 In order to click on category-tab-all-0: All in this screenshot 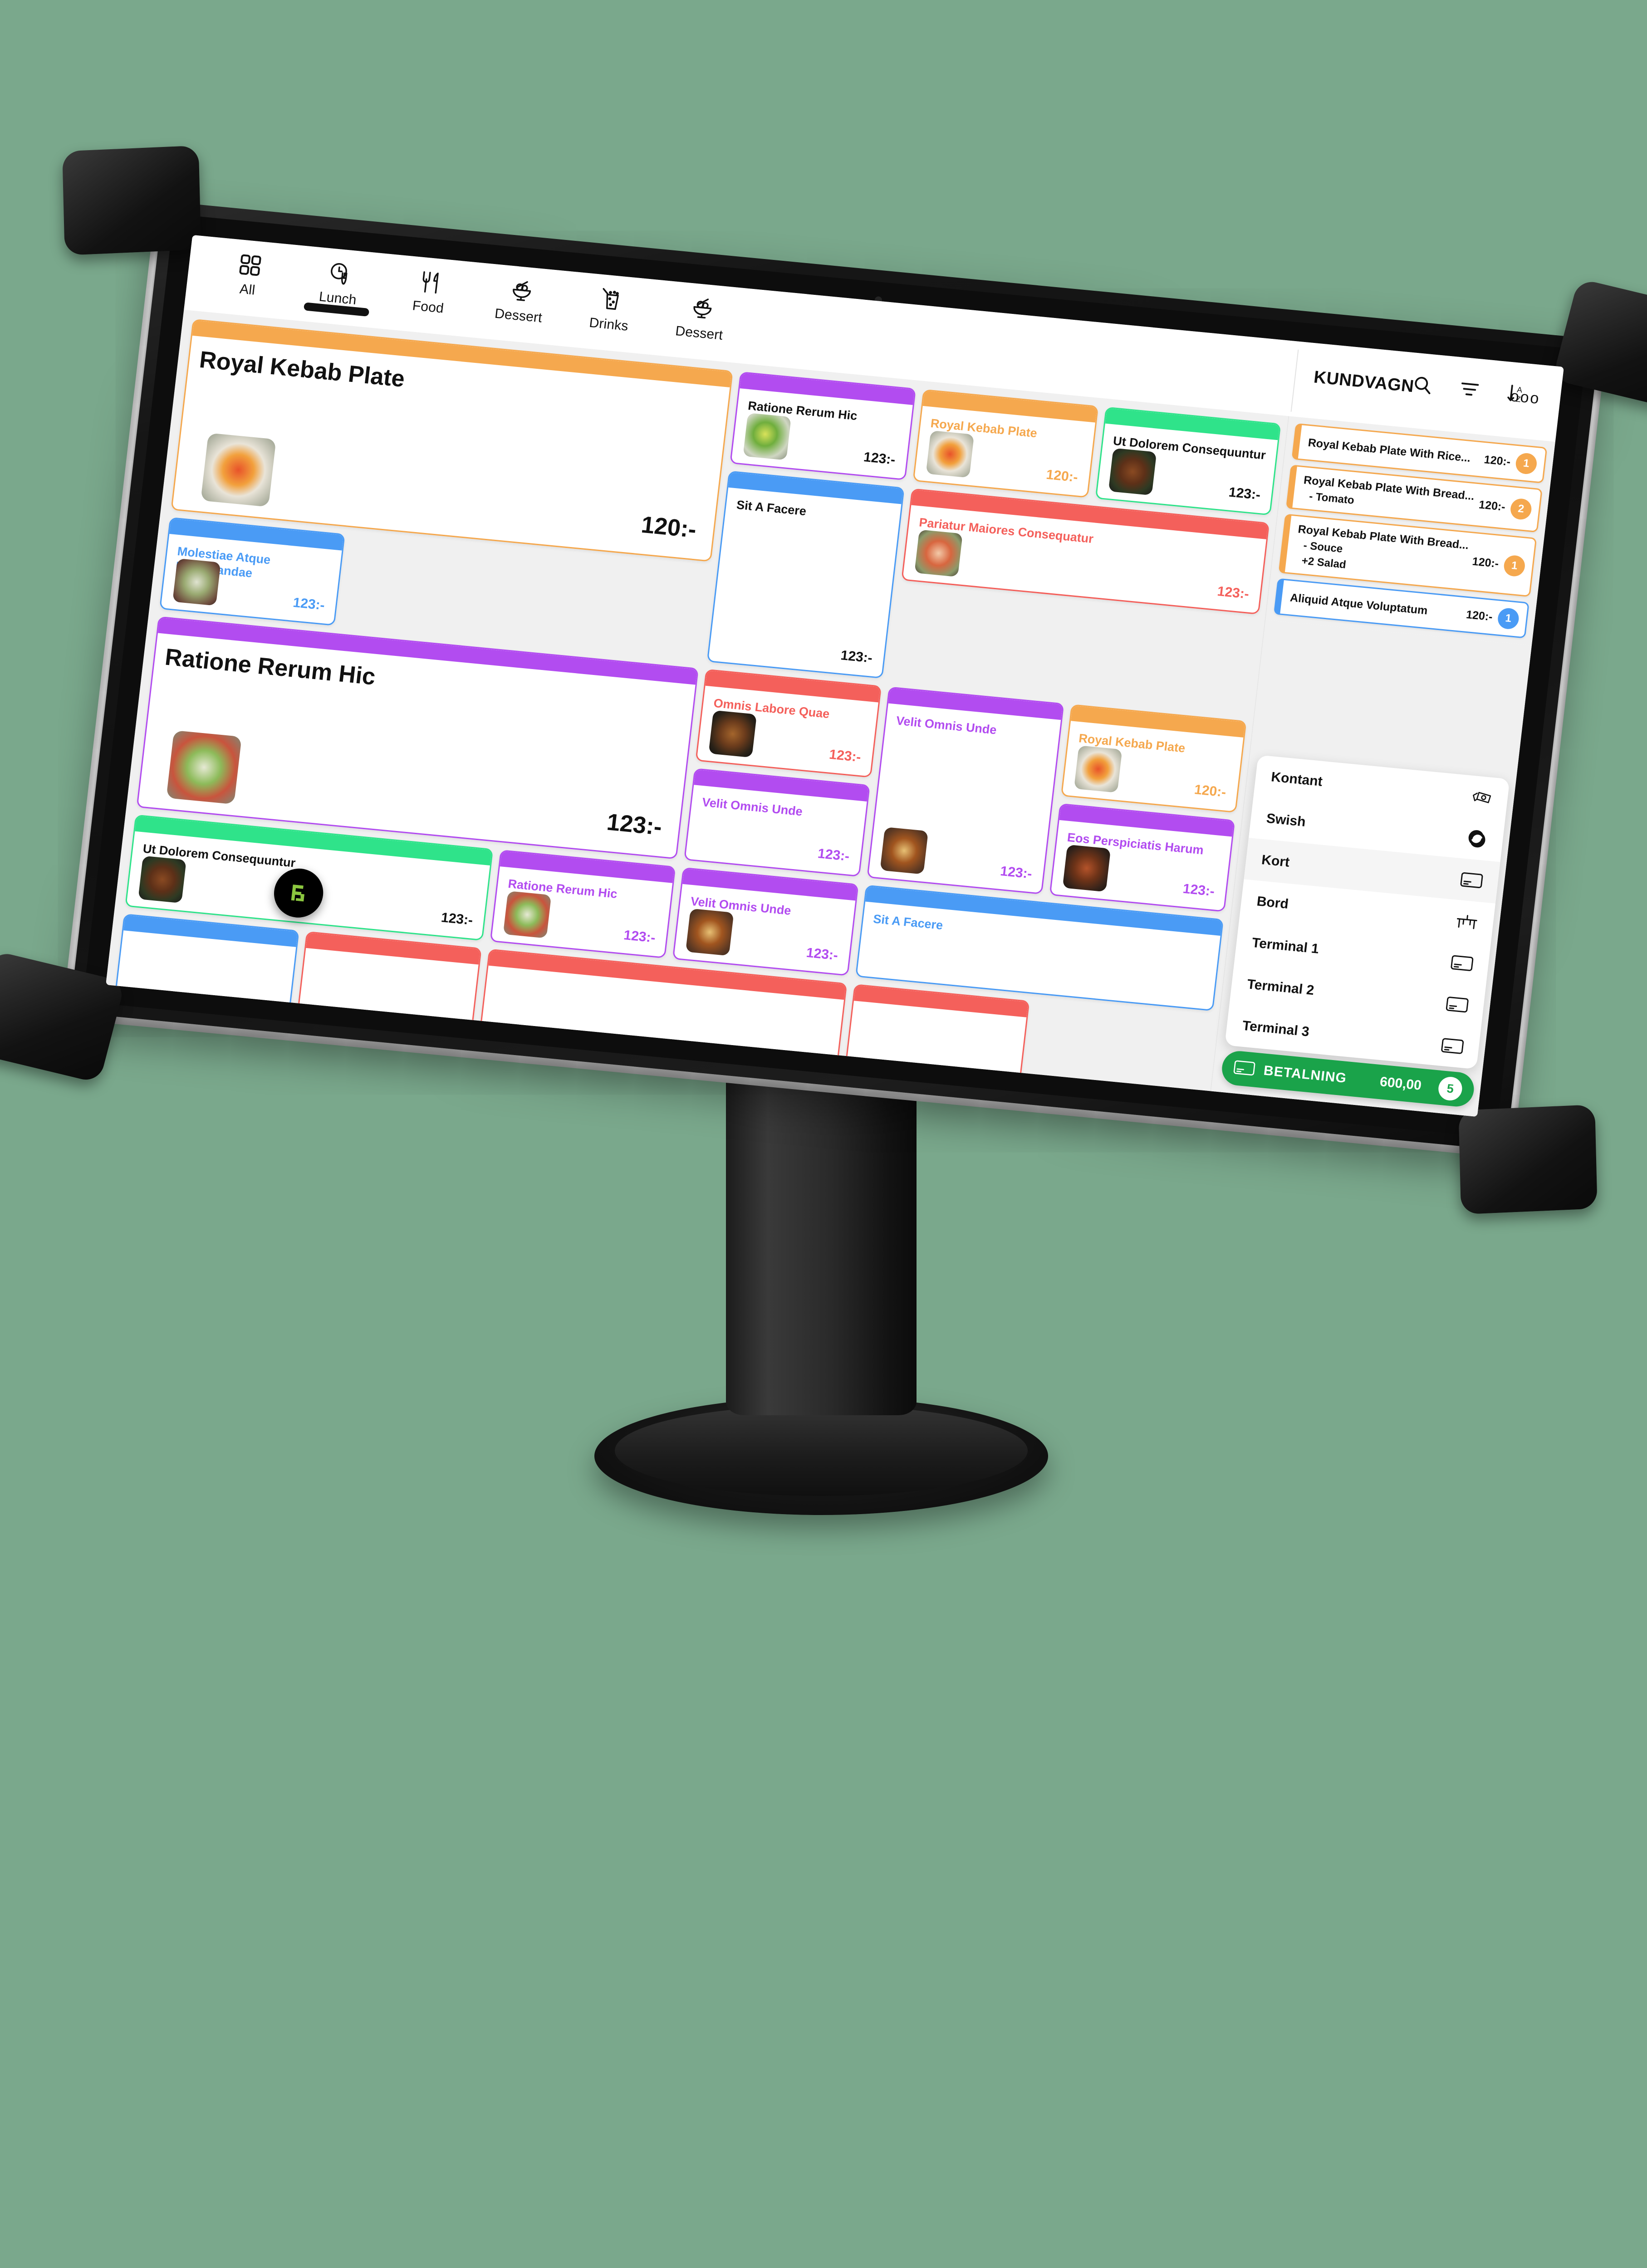, I will do `click(249, 273)`.